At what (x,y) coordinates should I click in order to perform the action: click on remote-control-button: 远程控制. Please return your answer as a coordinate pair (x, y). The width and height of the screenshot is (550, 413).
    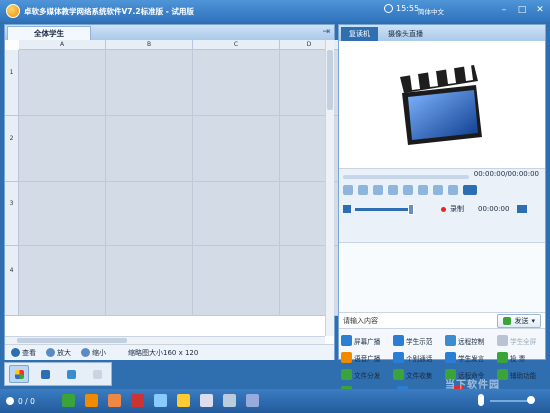
    Looking at the image, I should click on (471, 340).